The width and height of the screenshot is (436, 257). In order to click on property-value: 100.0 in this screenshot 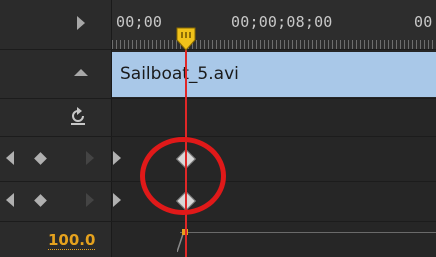, I will do `click(72, 241)`.